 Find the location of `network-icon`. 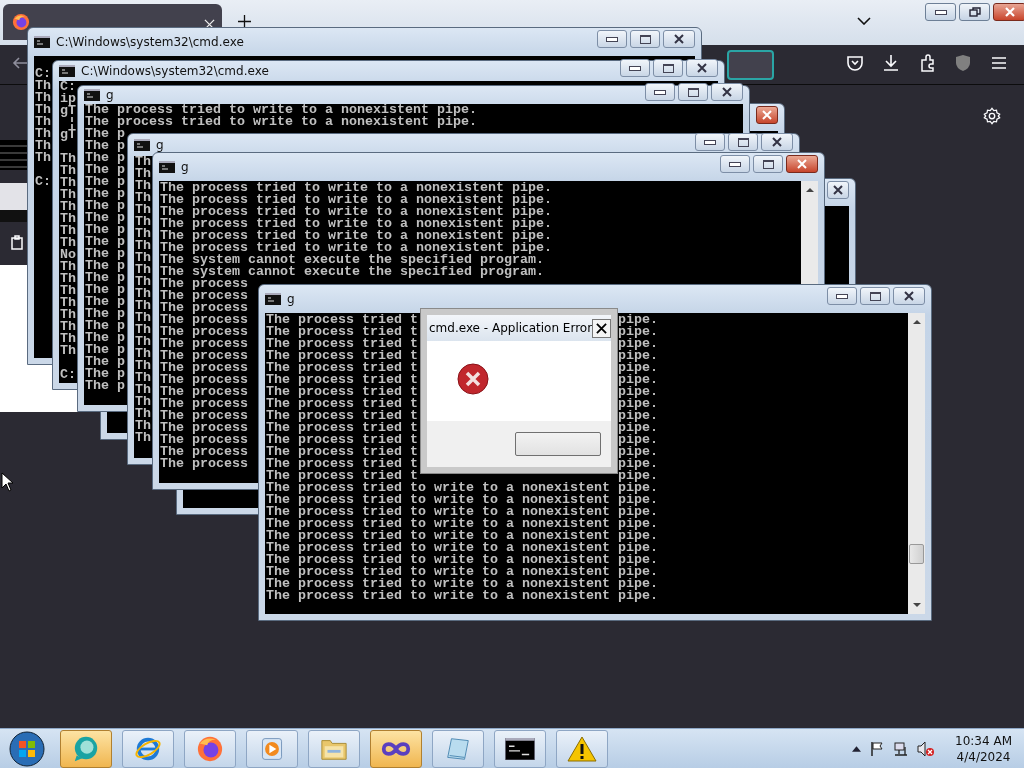

network-icon is located at coordinates (901, 748).